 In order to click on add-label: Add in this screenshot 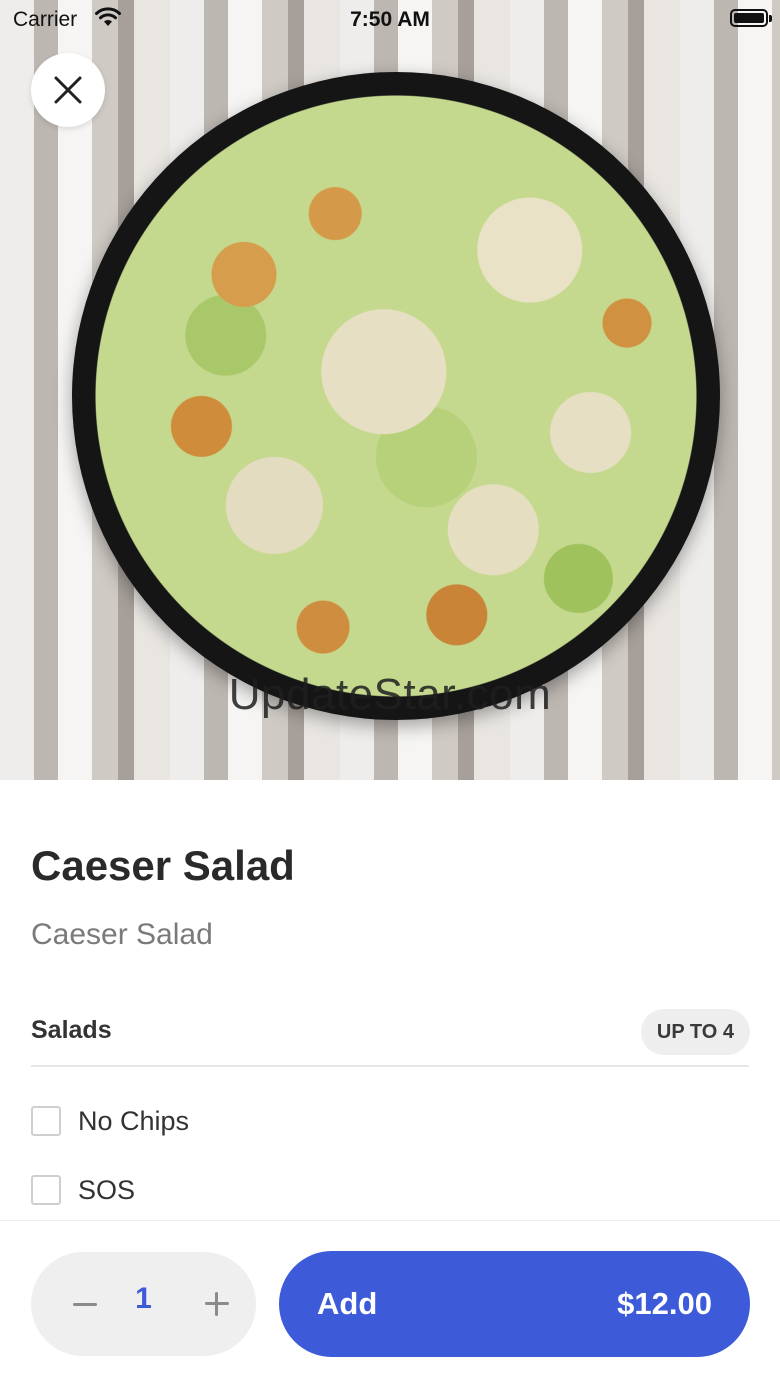, I will do `click(347, 1303)`.